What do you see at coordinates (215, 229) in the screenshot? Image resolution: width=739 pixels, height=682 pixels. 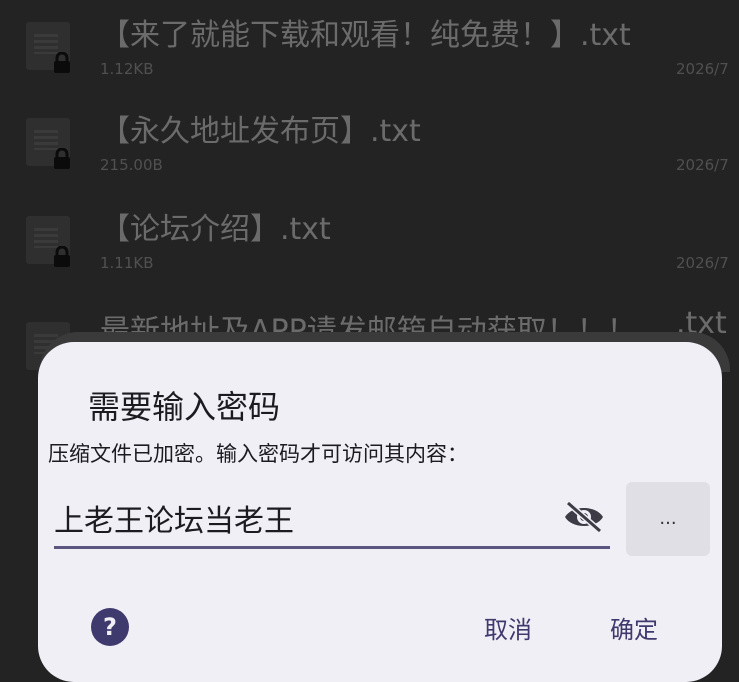 I see `file-name: 【论坛介绍】.txt` at bounding box center [215, 229].